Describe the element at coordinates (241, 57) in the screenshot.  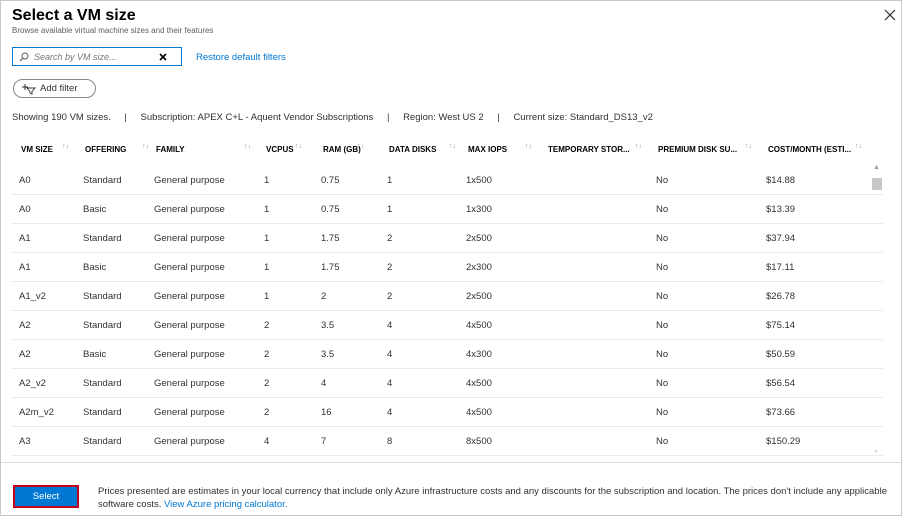
I see `restore-default-filters-link: Restore default filters` at that location.